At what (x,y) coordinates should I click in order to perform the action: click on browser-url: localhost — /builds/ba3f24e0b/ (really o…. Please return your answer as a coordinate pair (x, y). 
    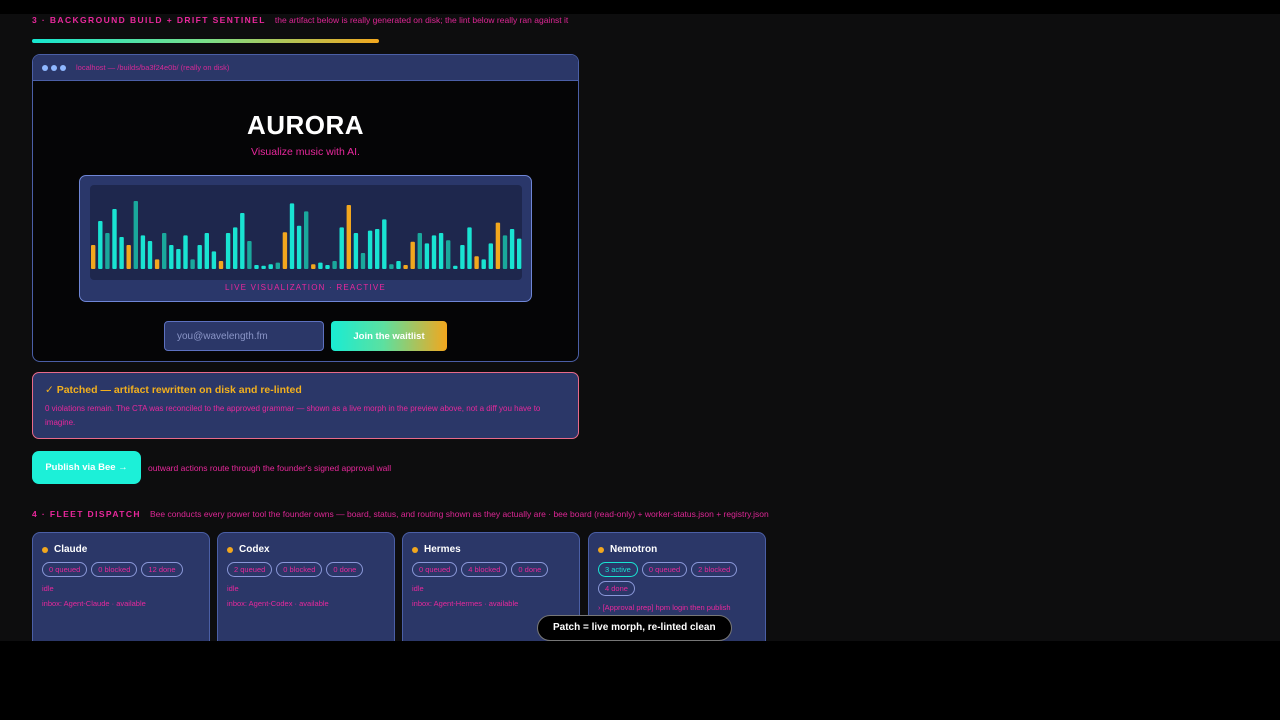
    Looking at the image, I should click on (153, 67).